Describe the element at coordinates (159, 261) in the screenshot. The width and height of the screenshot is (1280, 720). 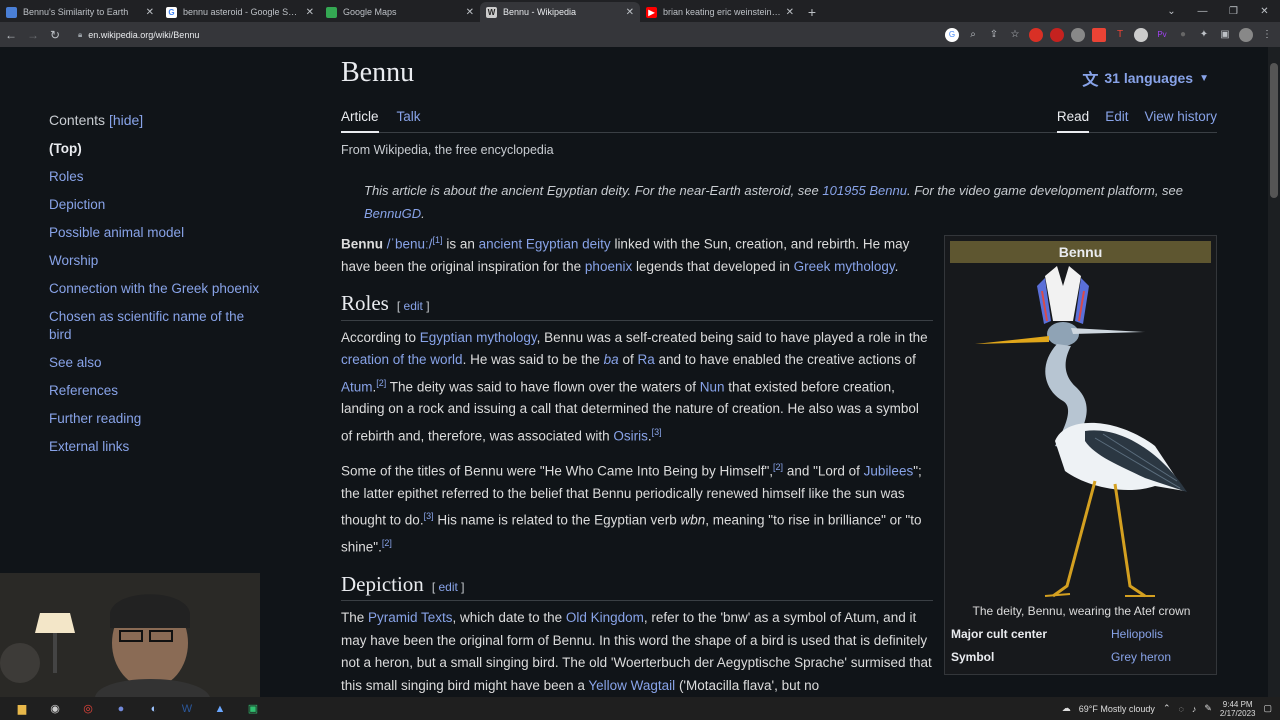
I see `toc-item-worship: Worship` at that location.